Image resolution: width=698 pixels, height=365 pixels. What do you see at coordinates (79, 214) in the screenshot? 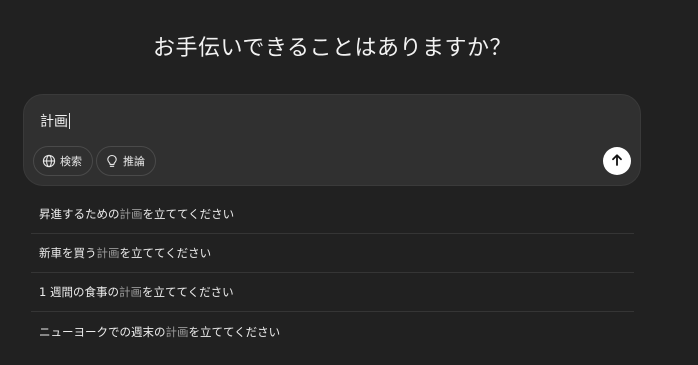
I see `suggestion-text-before: 昇進するための` at bounding box center [79, 214].